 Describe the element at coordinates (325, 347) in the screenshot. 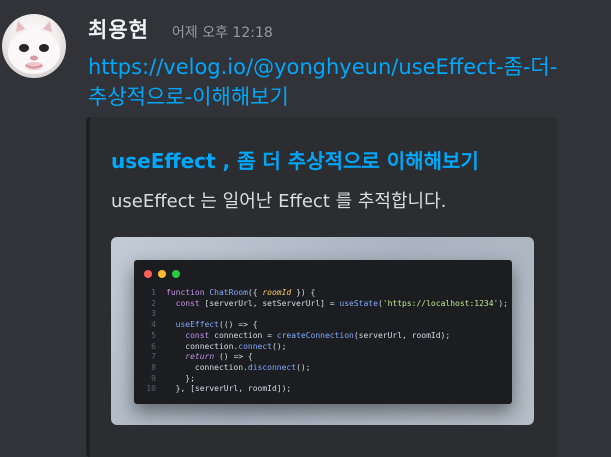

I see `code-line: 6 connection.connect();` at that location.